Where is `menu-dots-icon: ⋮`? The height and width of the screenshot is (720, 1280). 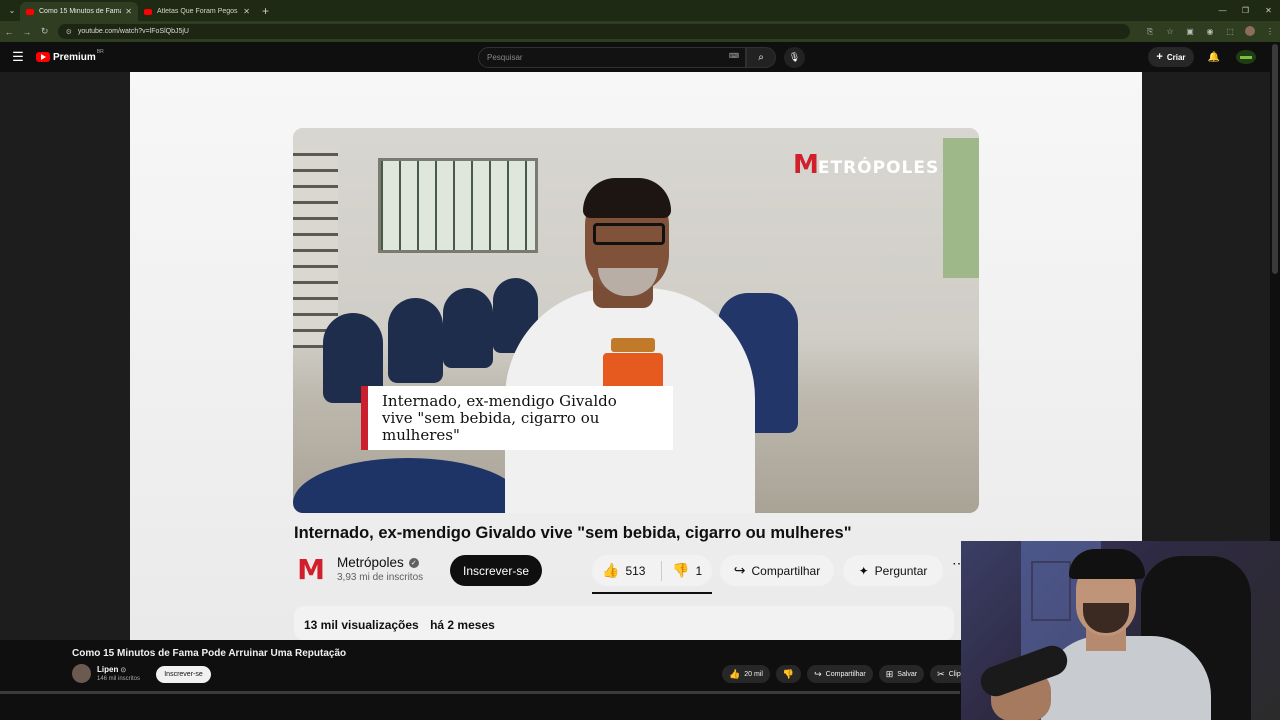 menu-dots-icon: ⋮ is located at coordinates (1270, 31).